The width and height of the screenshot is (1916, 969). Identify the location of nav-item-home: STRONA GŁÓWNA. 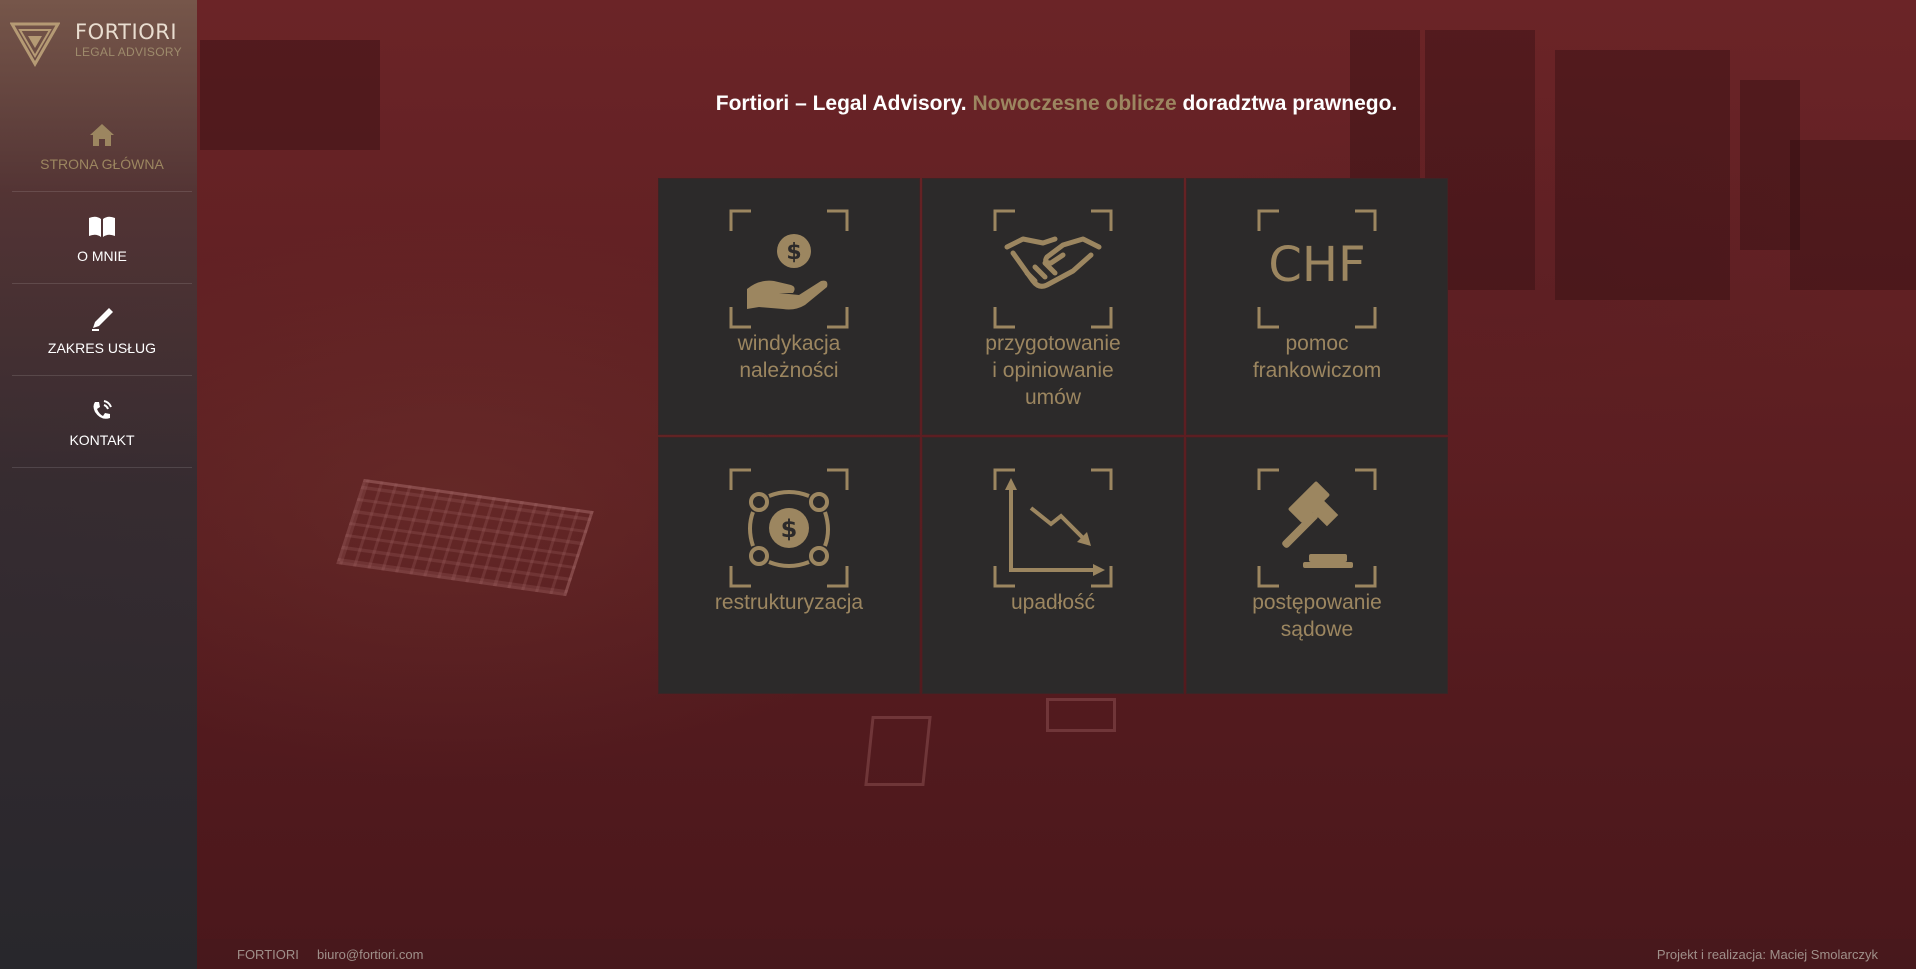
(102, 146).